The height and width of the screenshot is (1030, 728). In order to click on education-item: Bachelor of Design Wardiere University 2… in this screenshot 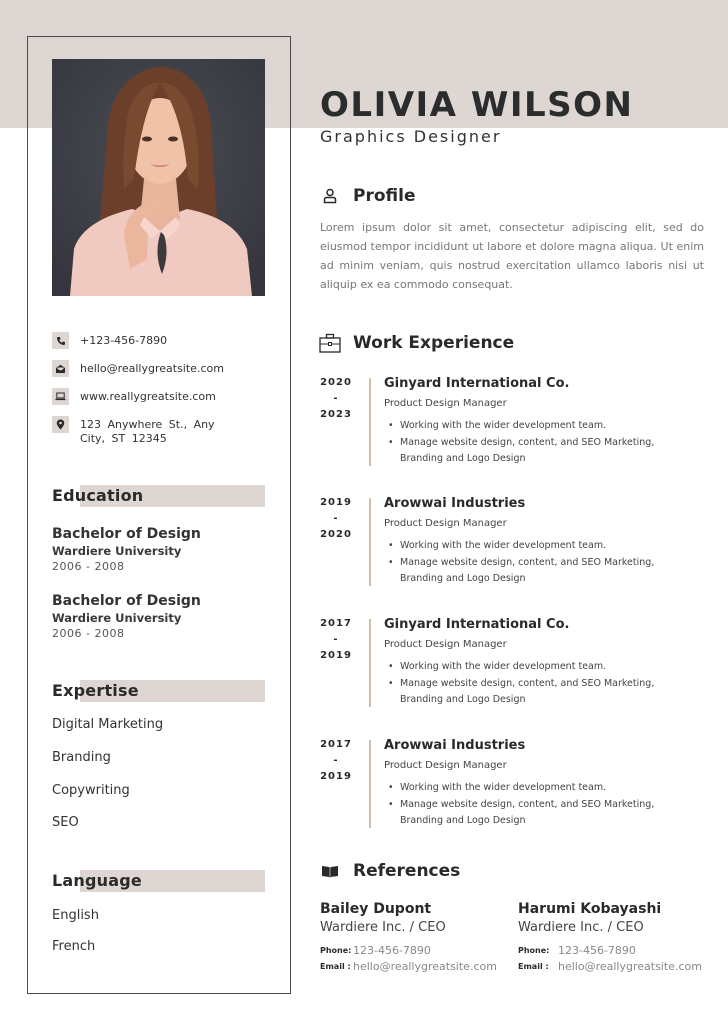, I will do `click(159, 549)`.